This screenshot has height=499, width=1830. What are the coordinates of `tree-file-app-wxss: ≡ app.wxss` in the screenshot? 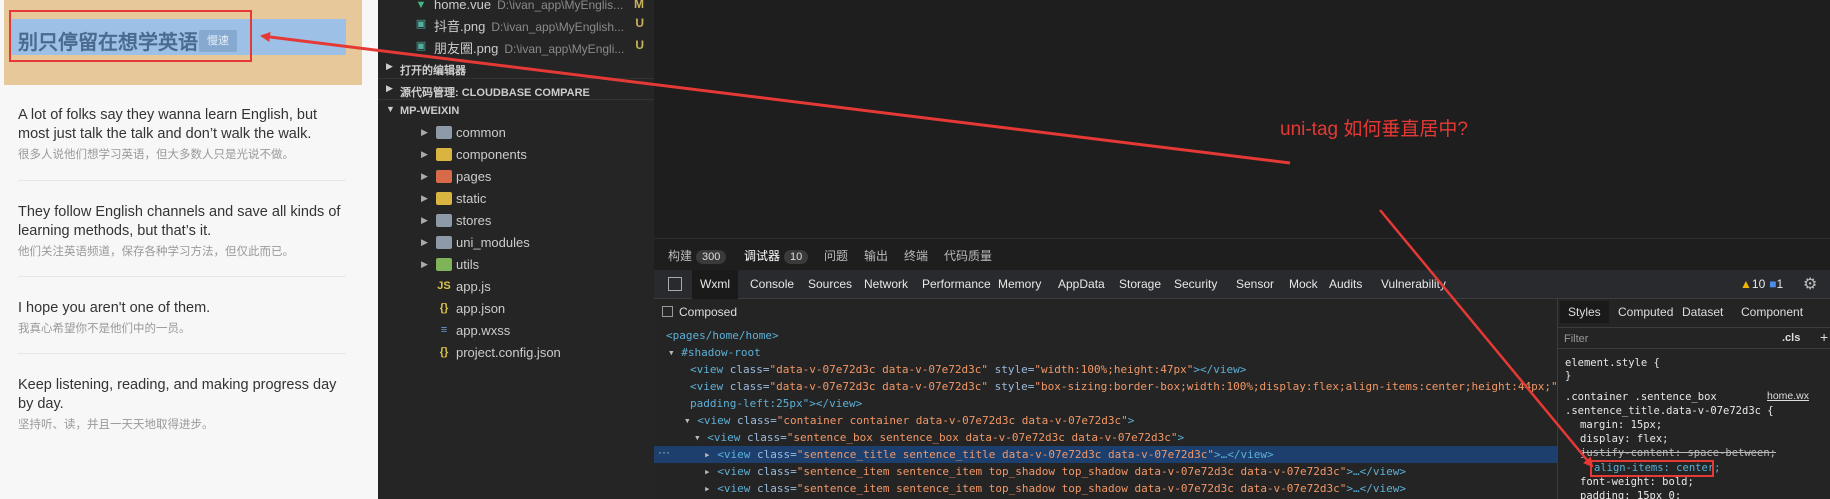 It's located at (516, 331).